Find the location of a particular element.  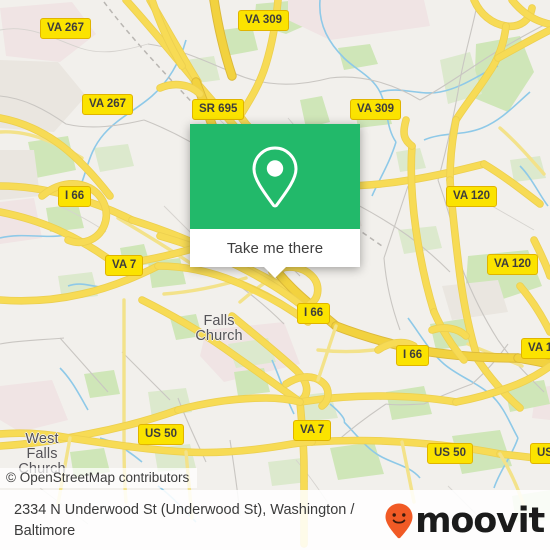

callout-tail-icon is located at coordinates (275, 272).